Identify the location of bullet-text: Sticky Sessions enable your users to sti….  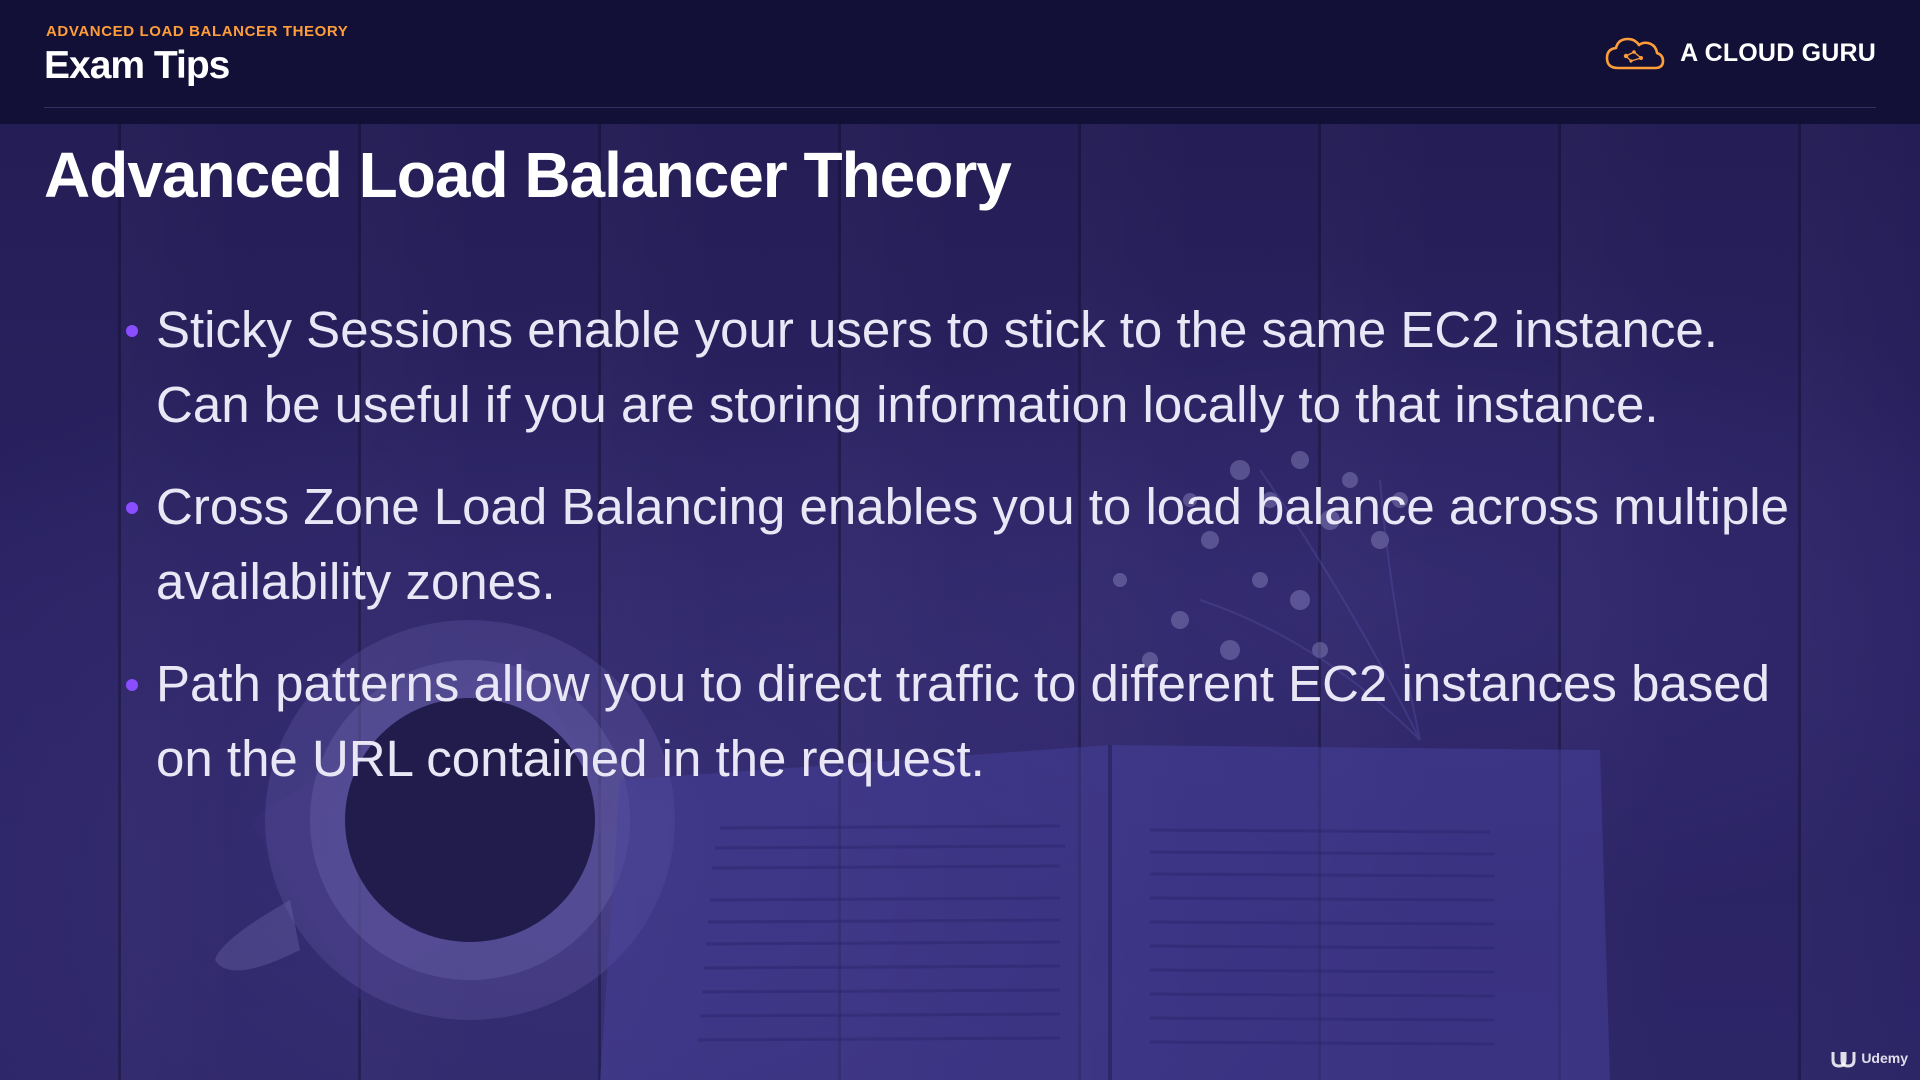
(937, 367).